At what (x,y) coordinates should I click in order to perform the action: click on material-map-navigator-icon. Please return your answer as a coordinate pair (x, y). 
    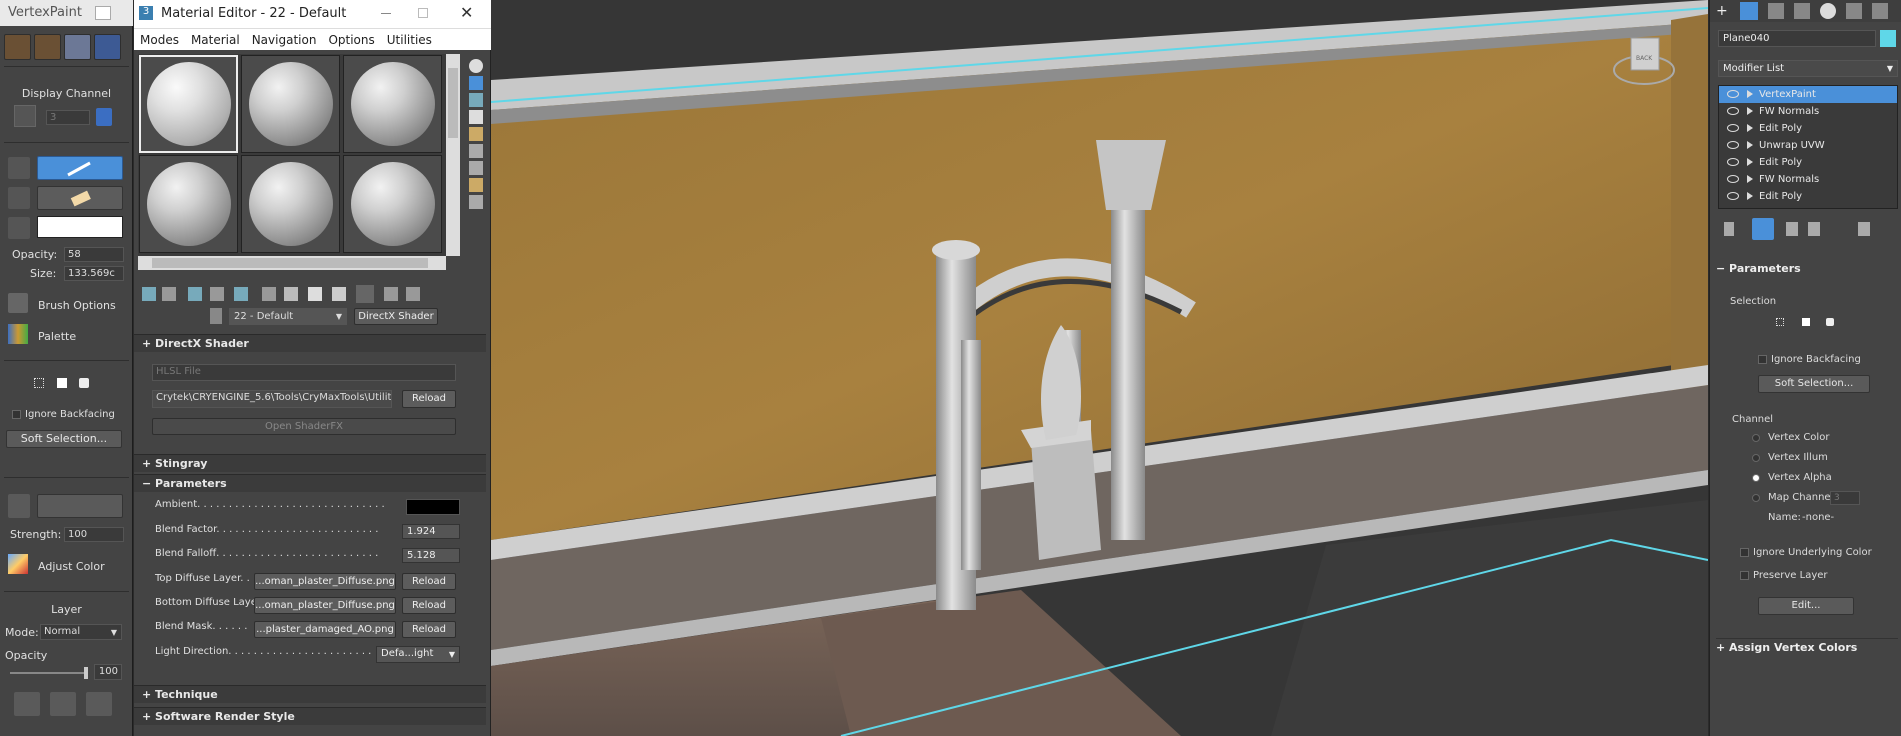
    Looking at the image, I should click on (476, 202).